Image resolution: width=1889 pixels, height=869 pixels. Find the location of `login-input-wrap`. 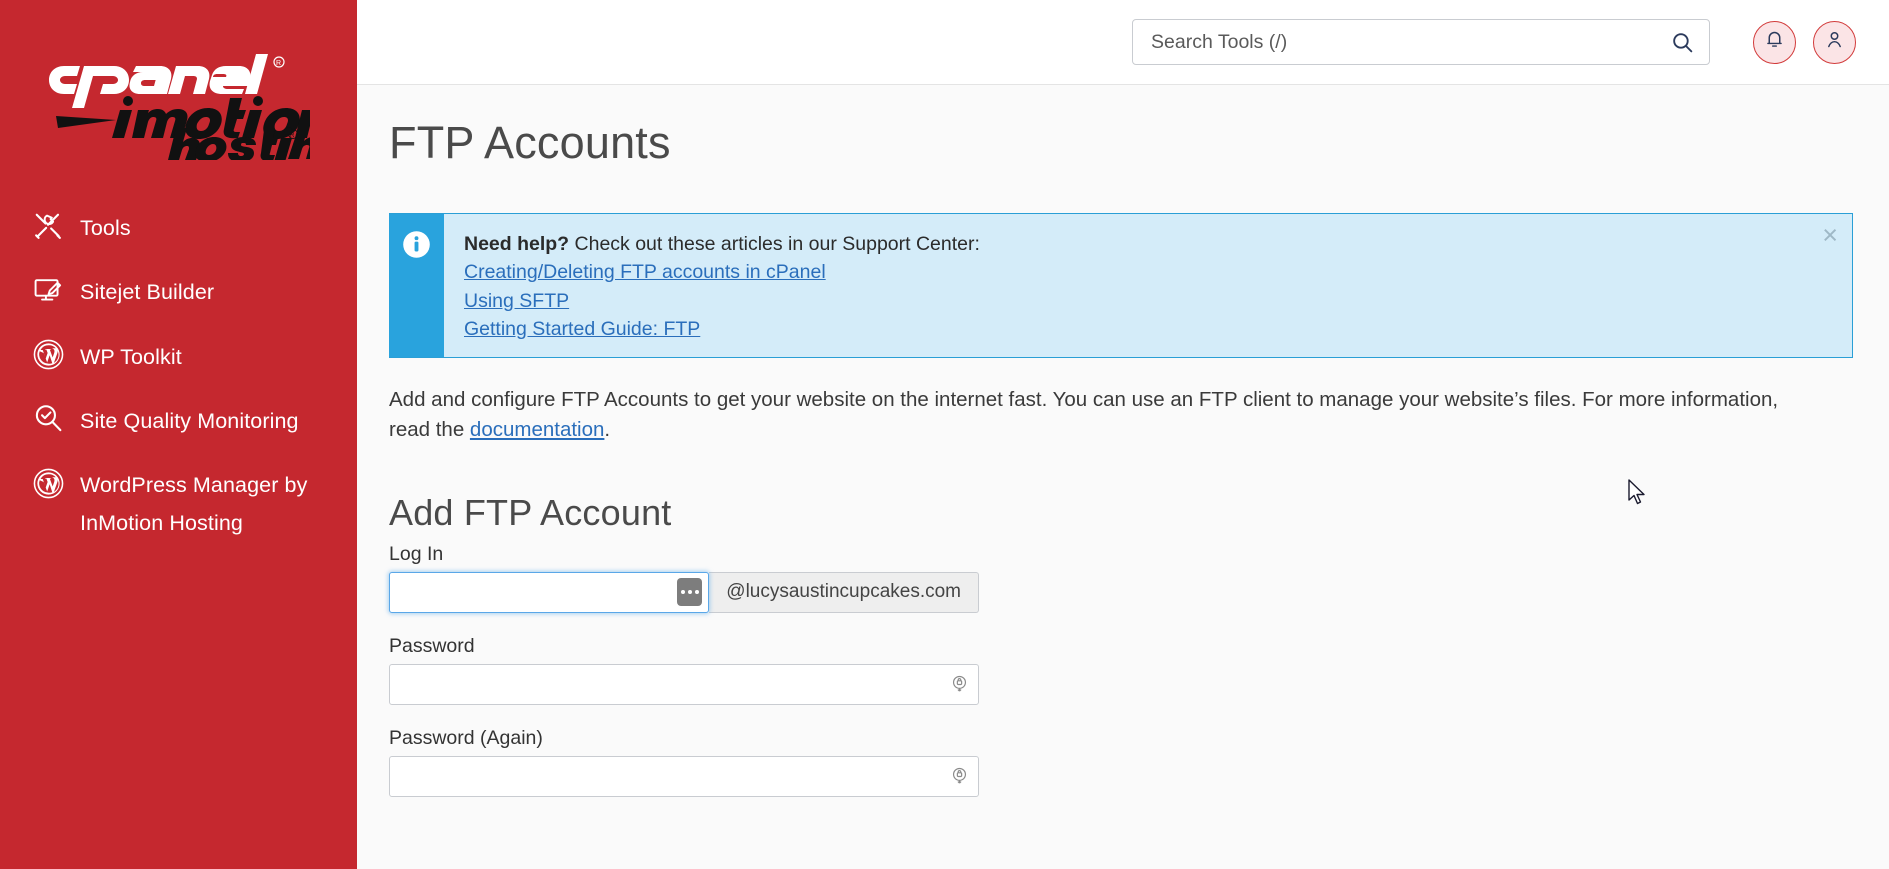

login-input-wrap is located at coordinates (549, 592).